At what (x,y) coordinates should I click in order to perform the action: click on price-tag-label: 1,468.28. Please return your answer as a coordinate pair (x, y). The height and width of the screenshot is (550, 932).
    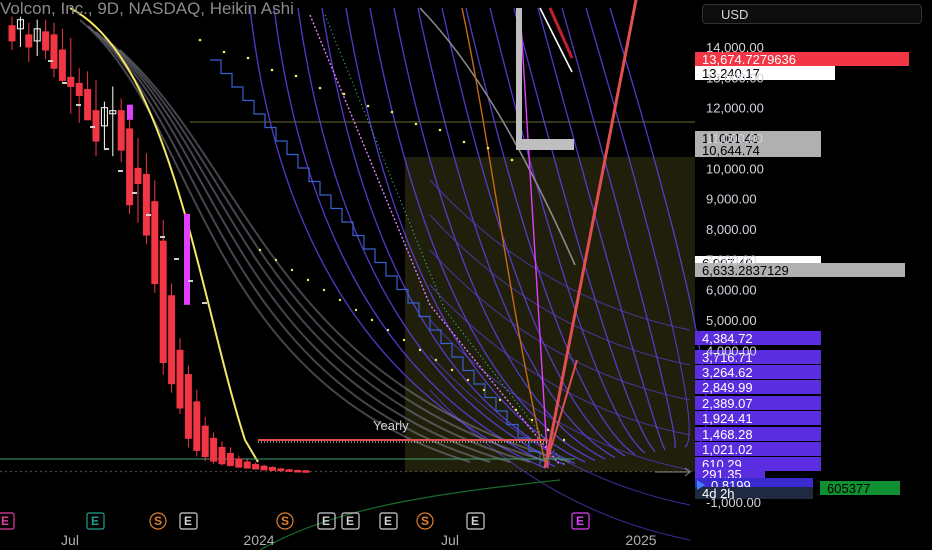
    Looking at the image, I should click on (727, 434).